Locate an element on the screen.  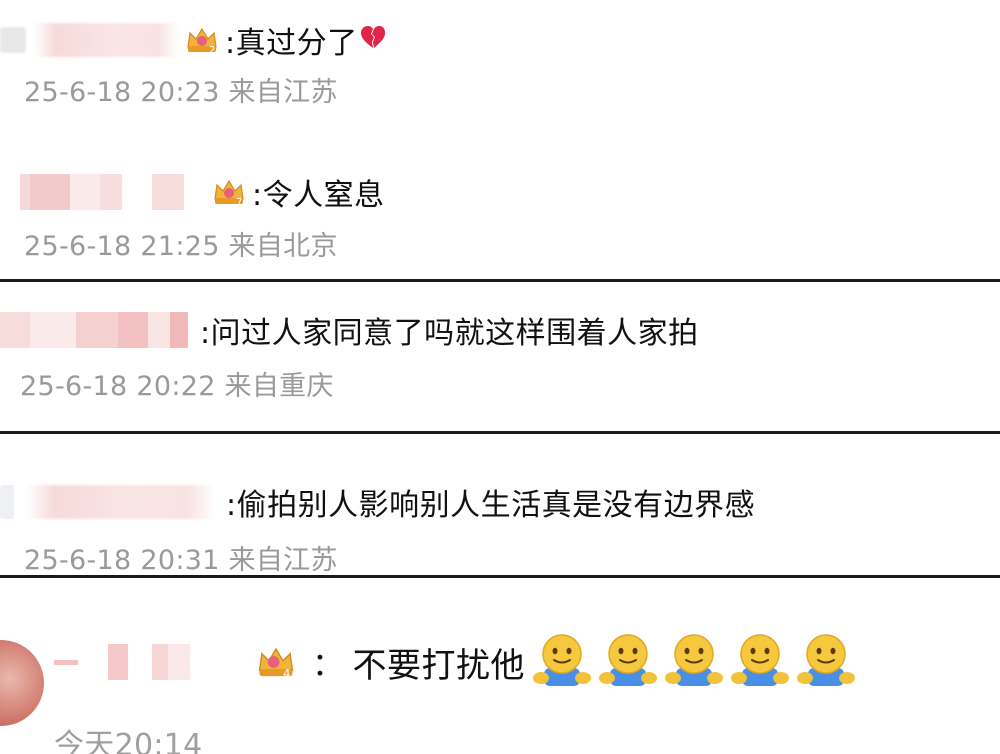
comment-meta: 今天20:14 is located at coordinates (128, 741).